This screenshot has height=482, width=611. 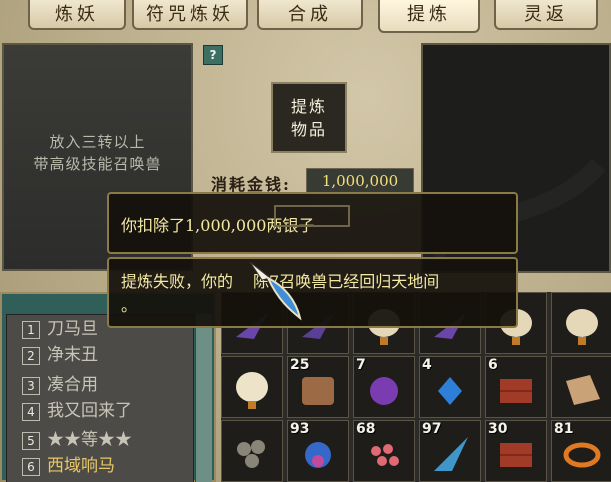 What do you see at coordinates (451, 454) in the screenshot?
I see `feather-item-icon` at bounding box center [451, 454].